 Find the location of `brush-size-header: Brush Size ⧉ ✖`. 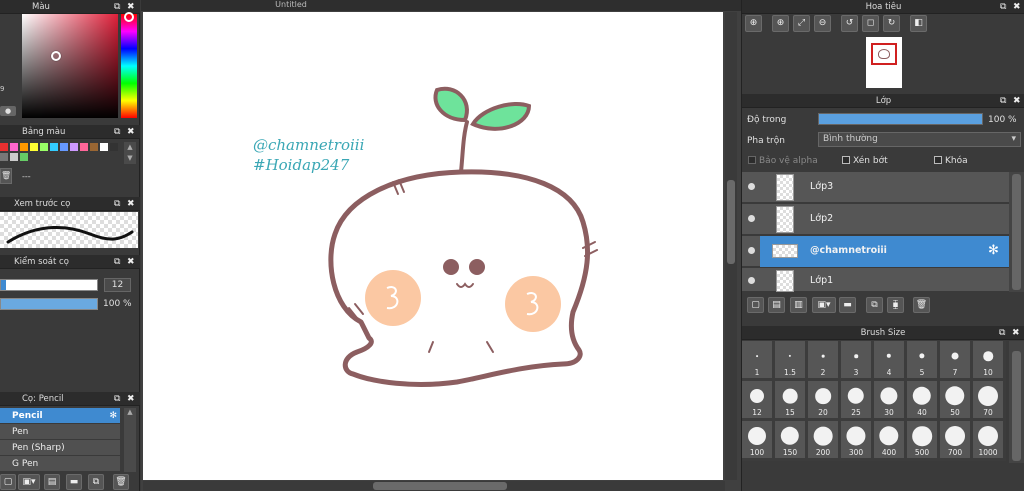

brush-size-header: Brush Size ⧉ ✖ is located at coordinates (883, 333).